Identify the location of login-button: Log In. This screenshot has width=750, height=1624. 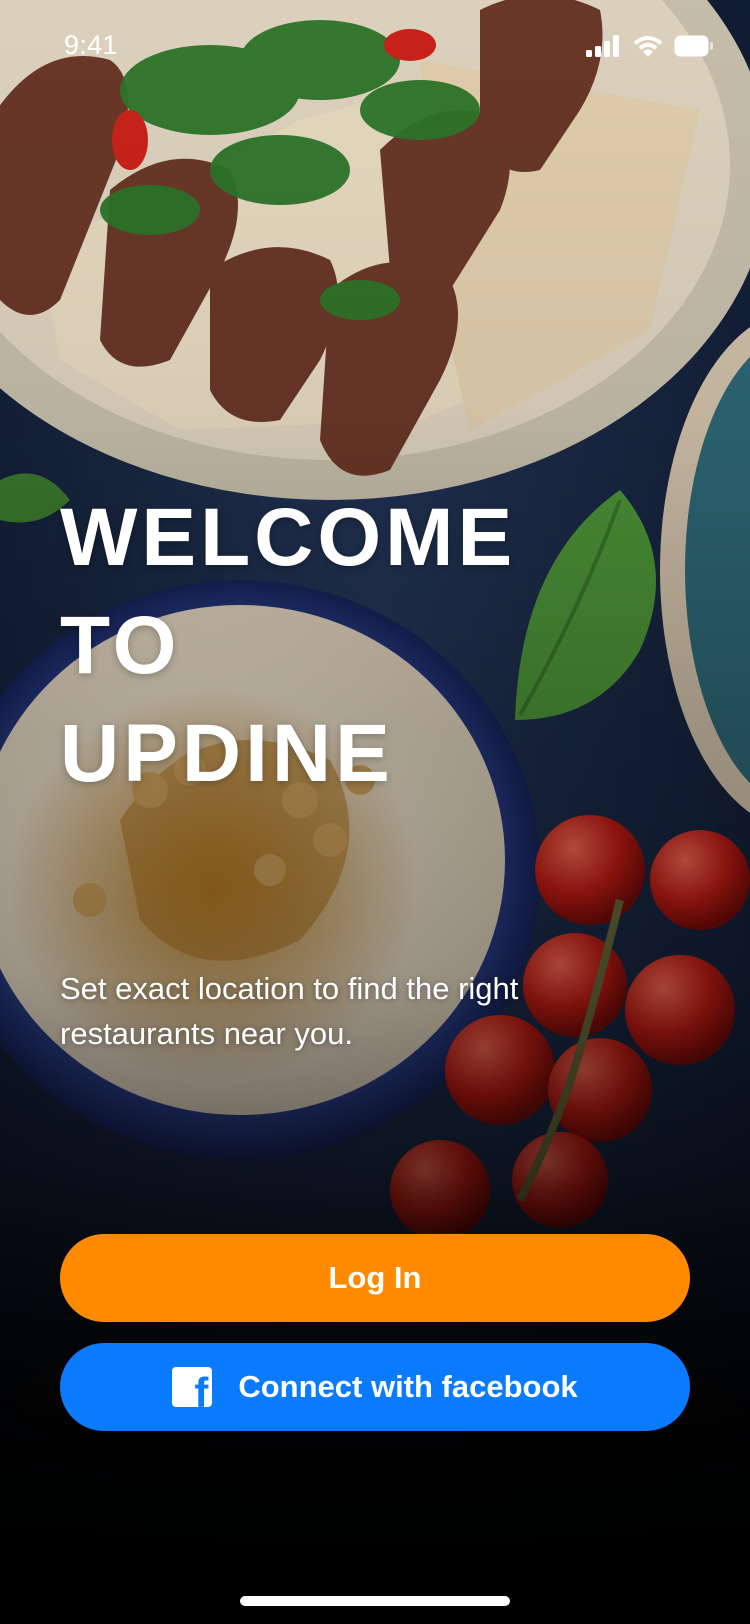
(375, 1278).